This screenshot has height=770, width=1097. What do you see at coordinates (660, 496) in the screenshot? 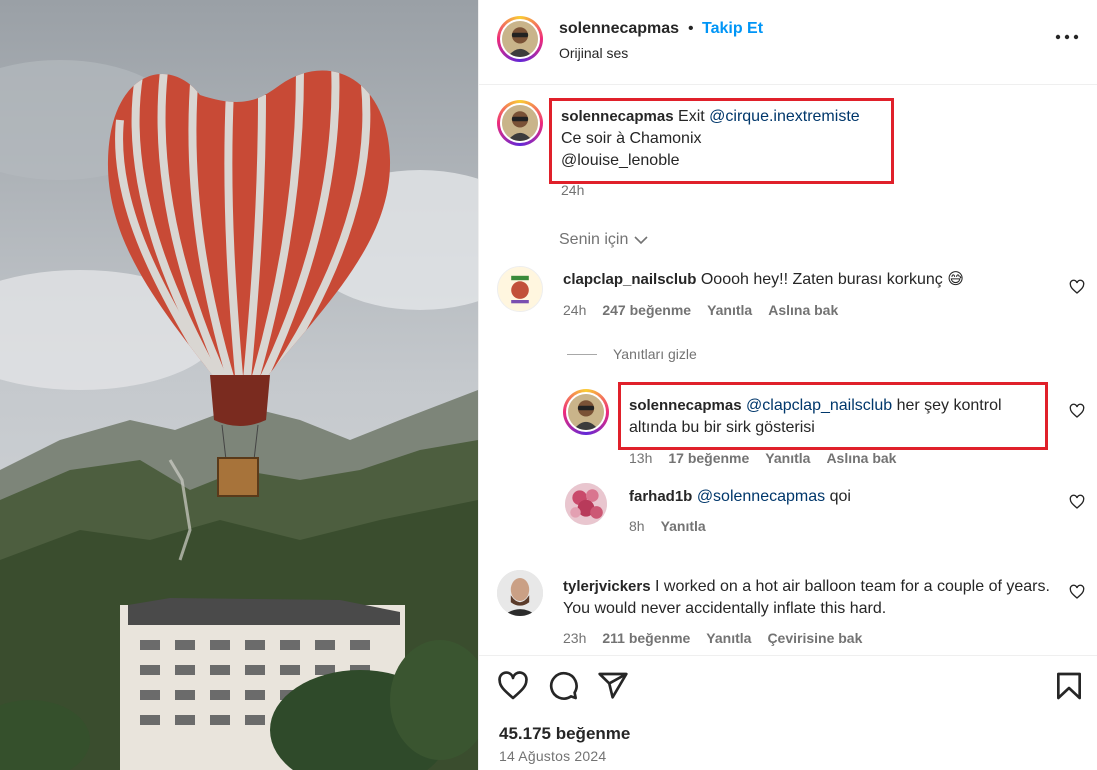
I see `reply-username: farhad1b` at bounding box center [660, 496].